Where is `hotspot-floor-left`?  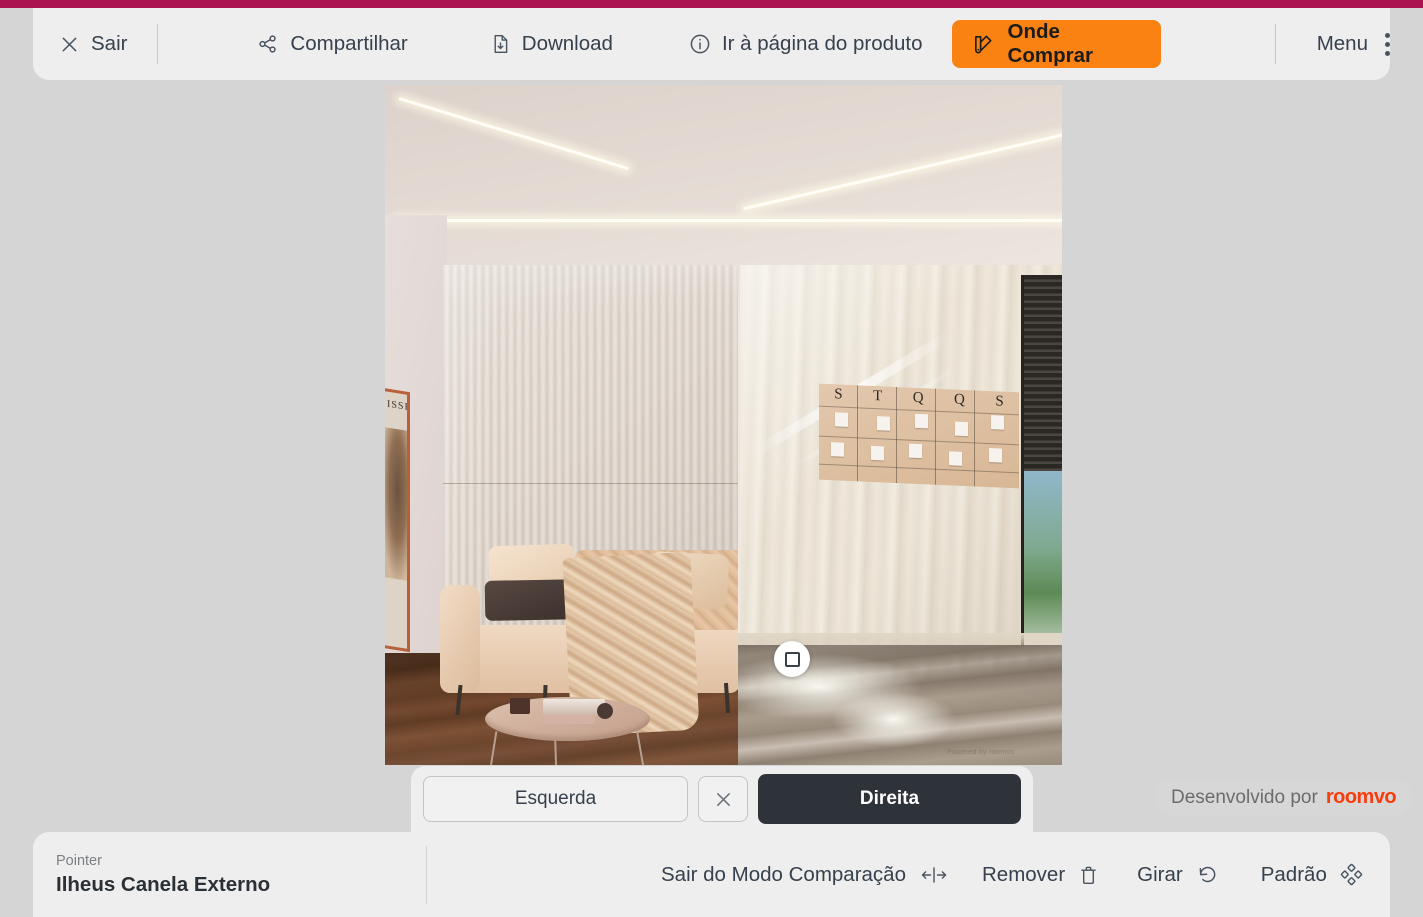
hotspot-floor-left is located at coordinates (792, 659).